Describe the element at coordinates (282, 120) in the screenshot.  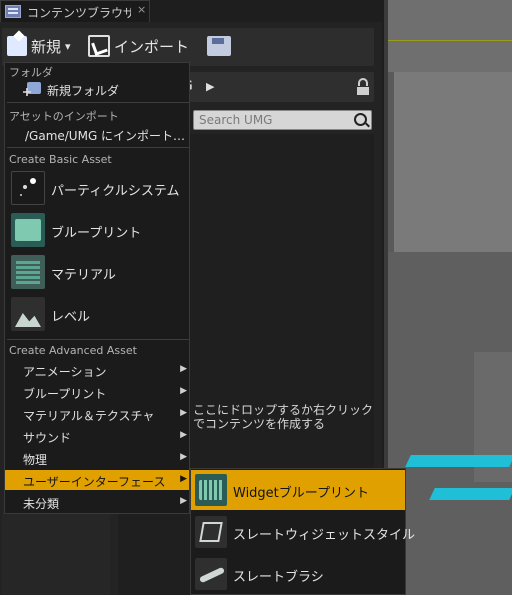
I see `search-input: Search UMG` at that location.